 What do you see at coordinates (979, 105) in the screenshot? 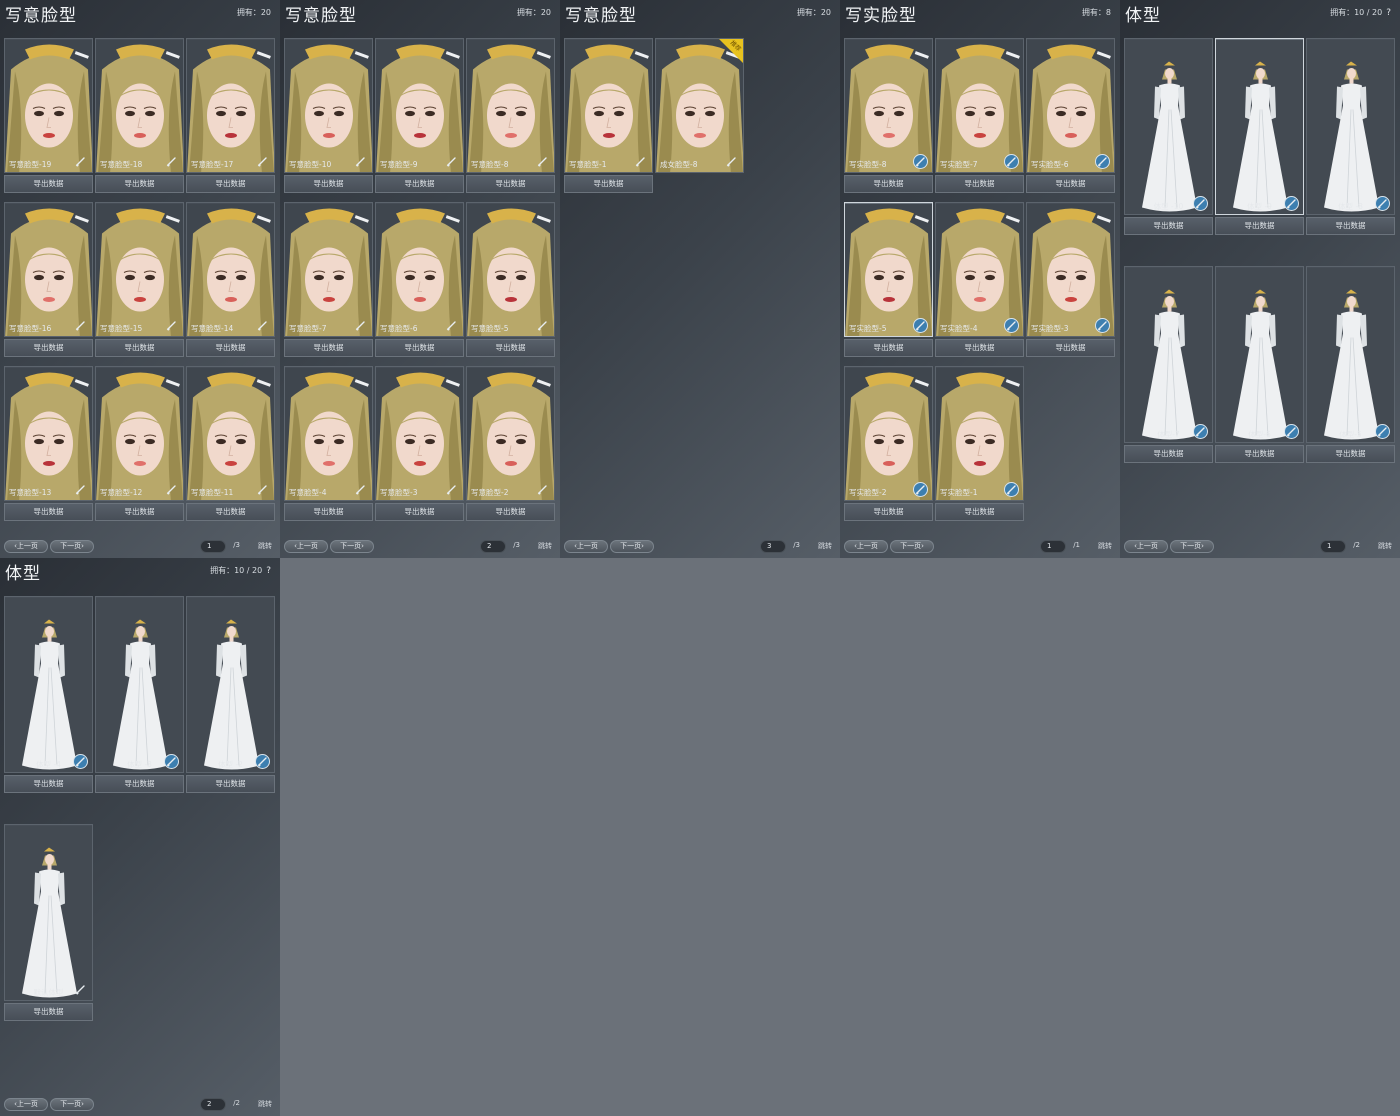
I see `face-thumbnail: 写实脸型-7` at bounding box center [979, 105].